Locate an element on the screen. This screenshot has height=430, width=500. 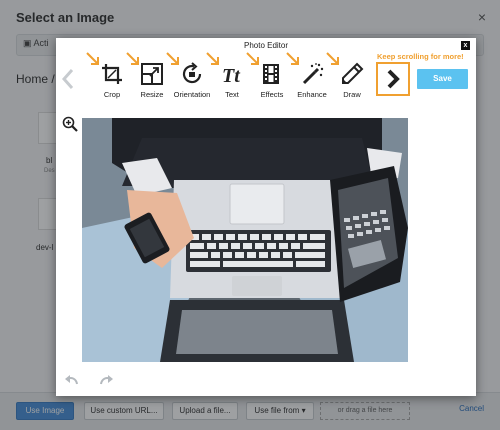
editor-title: Photo Editor is located at coordinates (266, 45).